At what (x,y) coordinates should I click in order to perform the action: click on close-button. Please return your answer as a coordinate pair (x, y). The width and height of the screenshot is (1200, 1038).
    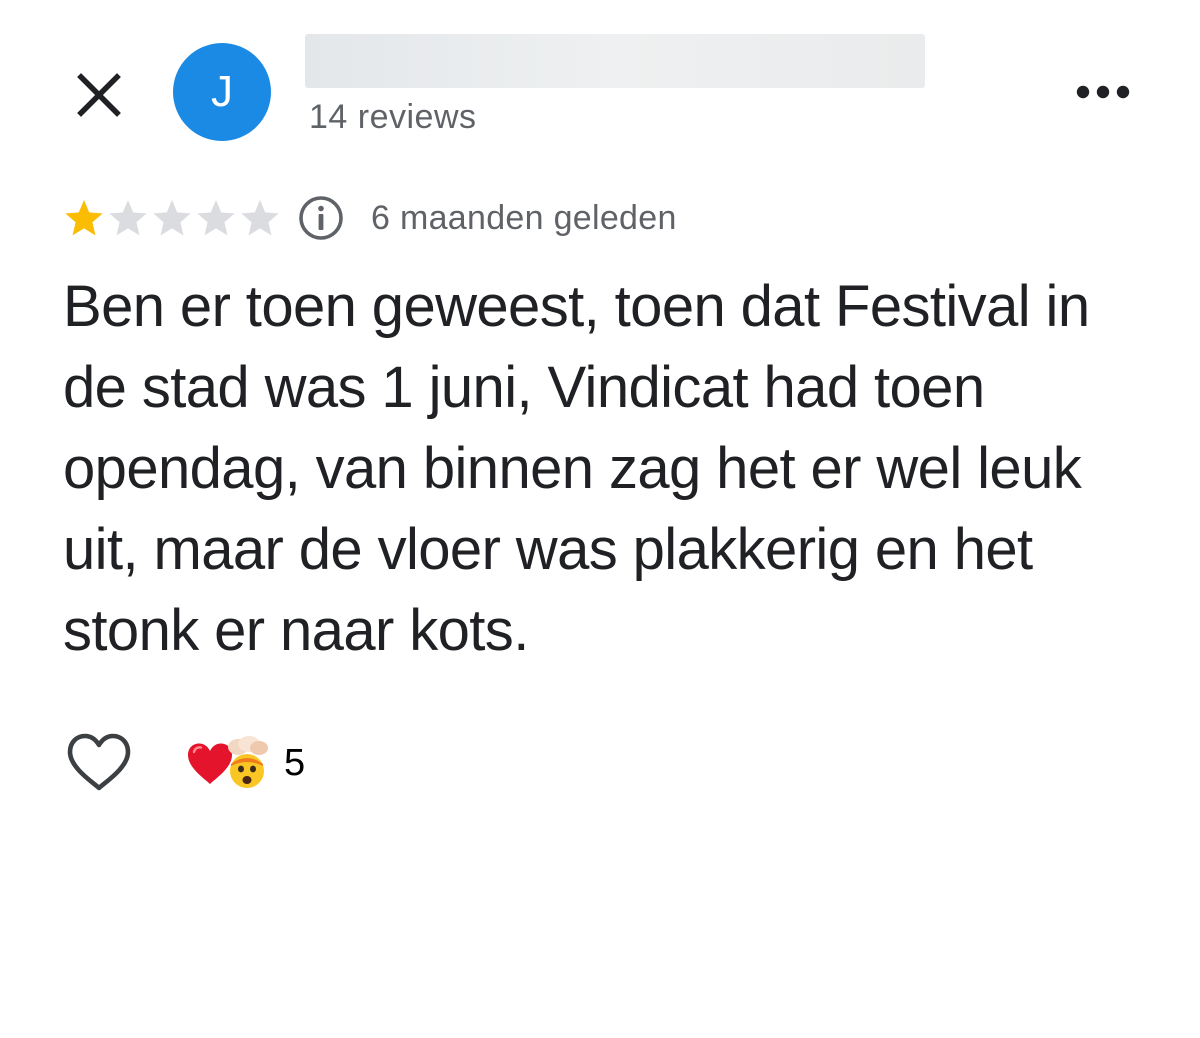
    Looking at the image, I should click on (99, 95).